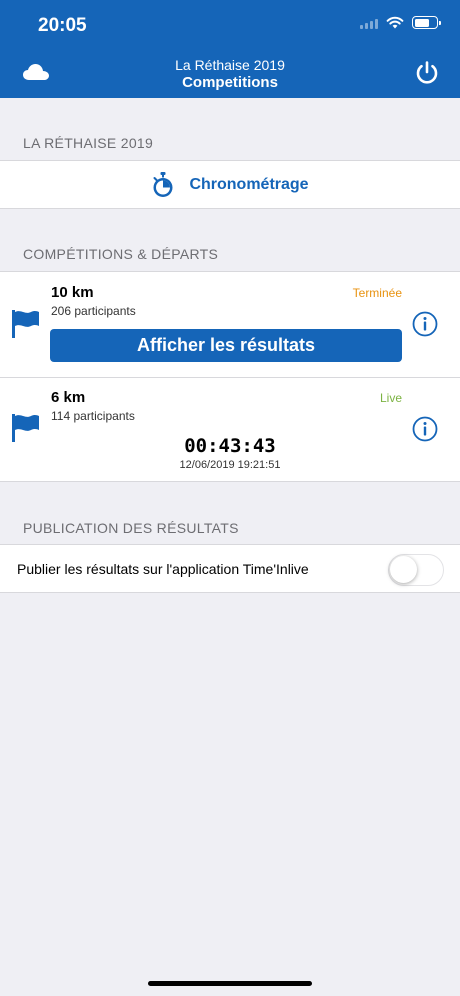 Image resolution: width=460 pixels, height=996 pixels. I want to click on race-name: 10 km, so click(72, 292).